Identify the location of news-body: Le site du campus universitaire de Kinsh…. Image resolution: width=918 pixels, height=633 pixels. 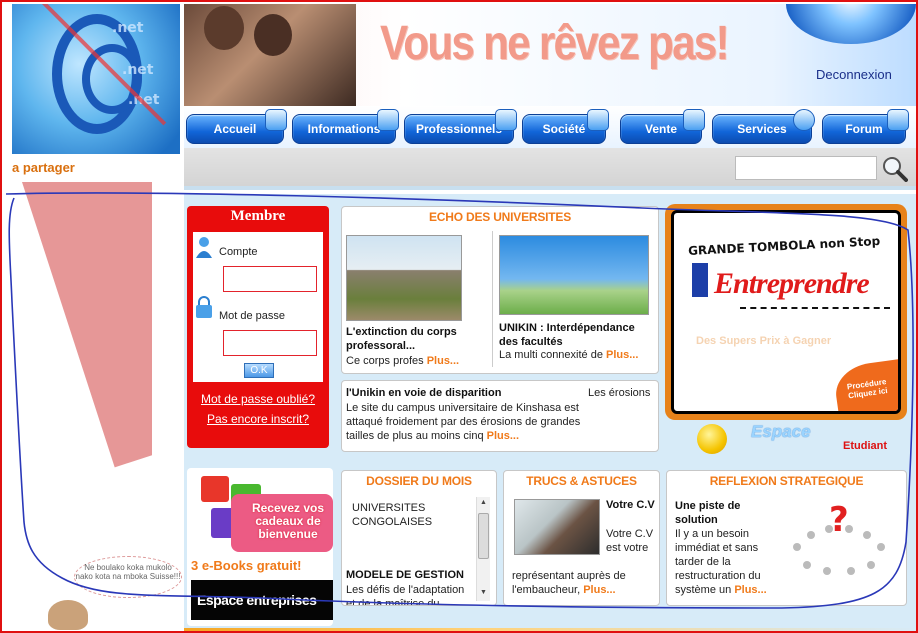
(466, 422).